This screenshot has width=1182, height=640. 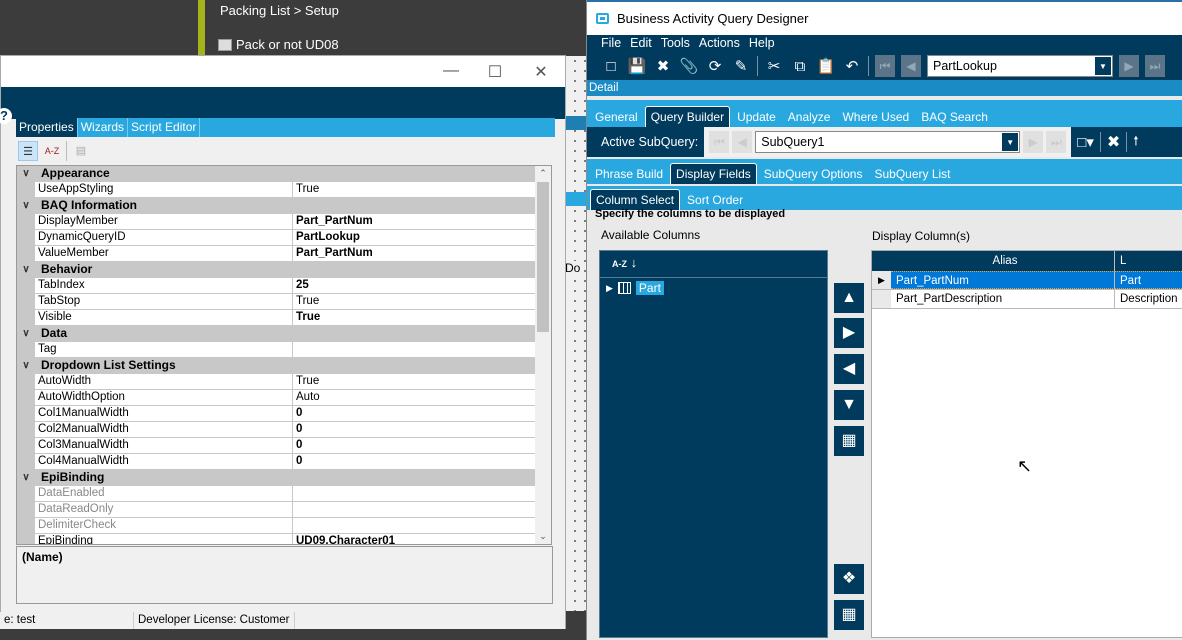 I want to click on available-columns-tree: A-Z ↓ ▶ Part, so click(x=713, y=444).